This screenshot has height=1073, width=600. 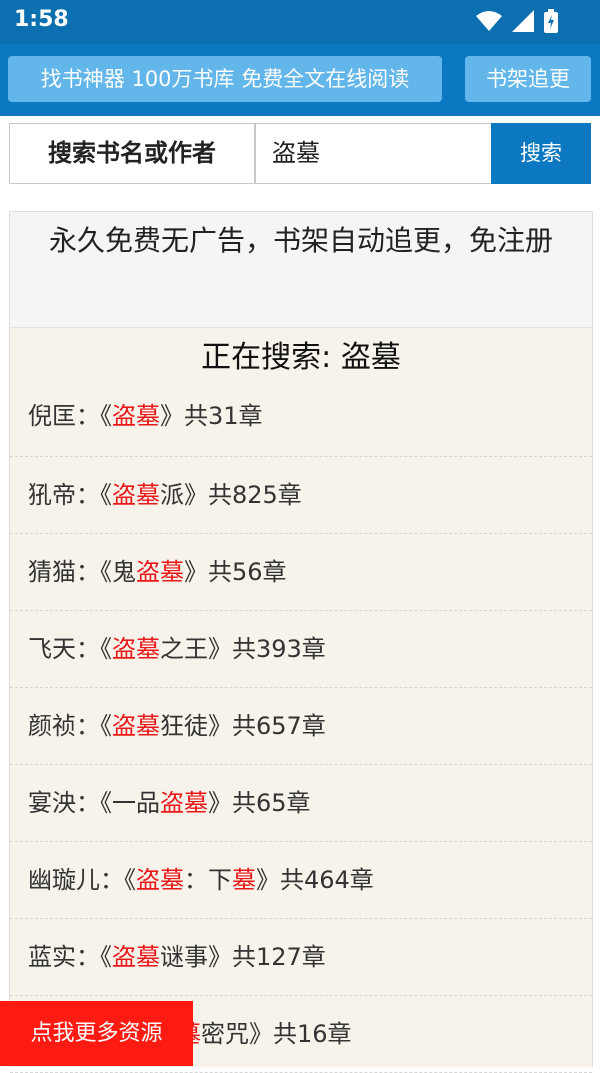 I want to click on result-item: 犼帝：《盗墓派》共825章, so click(x=301, y=495).